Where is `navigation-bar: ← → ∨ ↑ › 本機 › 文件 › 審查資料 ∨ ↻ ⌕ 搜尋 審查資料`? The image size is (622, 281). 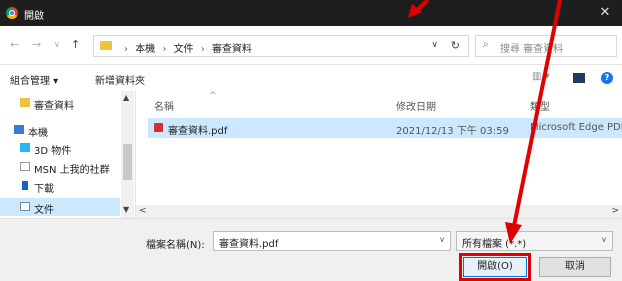 navigation-bar: ← → ∨ ↑ › 本機 › 文件 › 審查資料 ∨ ↻ ⌕ 搜尋 審查資料 is located at coordinates (311, 45).